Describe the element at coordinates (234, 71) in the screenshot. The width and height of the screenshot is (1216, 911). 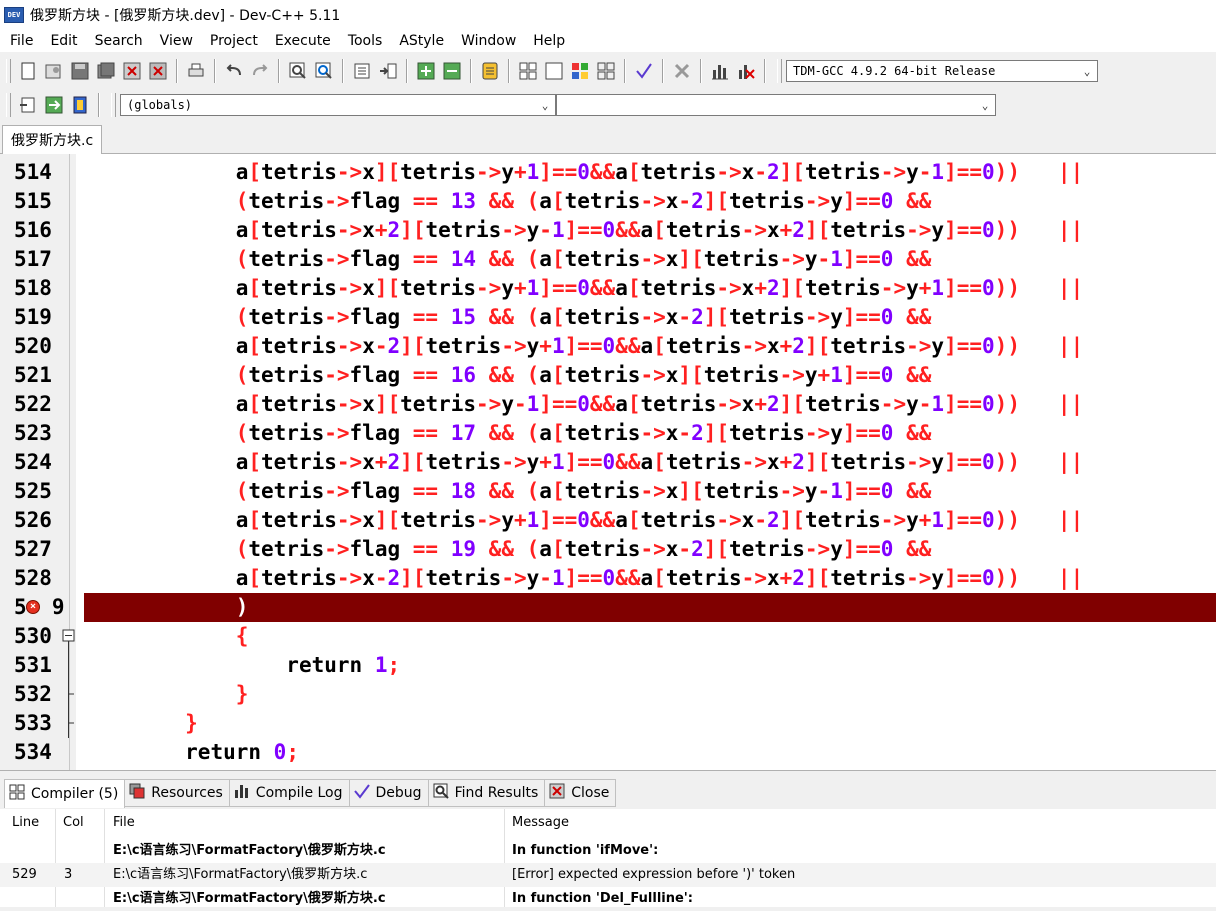
I see `undo-icon` at that location.